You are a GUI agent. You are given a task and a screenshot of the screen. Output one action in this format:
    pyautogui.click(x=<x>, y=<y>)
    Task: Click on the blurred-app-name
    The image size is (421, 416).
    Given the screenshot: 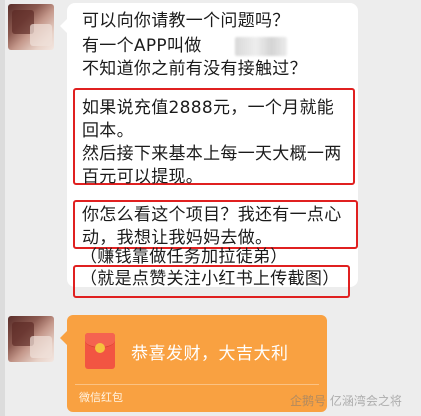 What is the action you would take?
    pyautogui.click(x=261, y=46)
    